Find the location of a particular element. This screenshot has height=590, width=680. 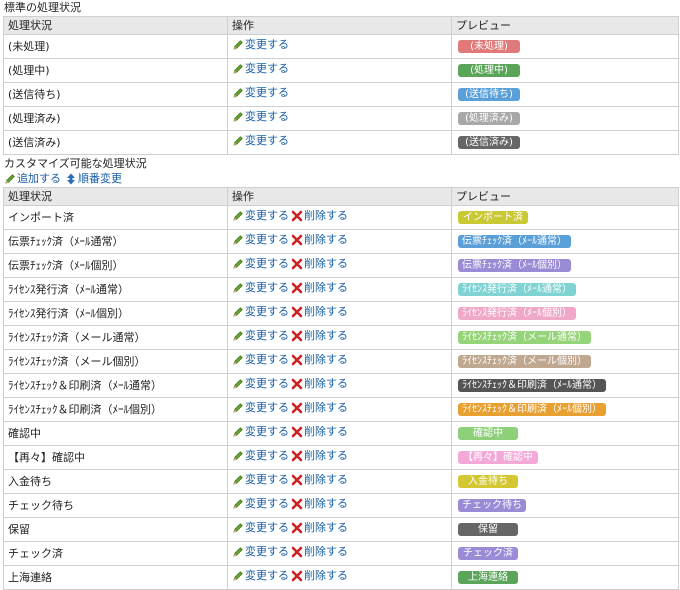

standard-section-title: 標準の処理状況 is located at coordinates (42, 7).